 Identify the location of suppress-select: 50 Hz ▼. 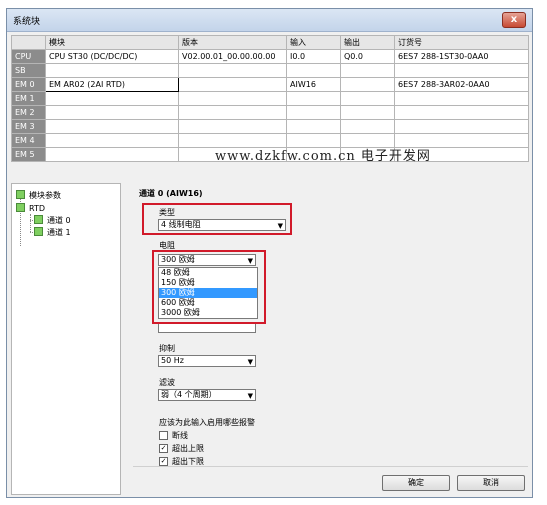
(207, 361).